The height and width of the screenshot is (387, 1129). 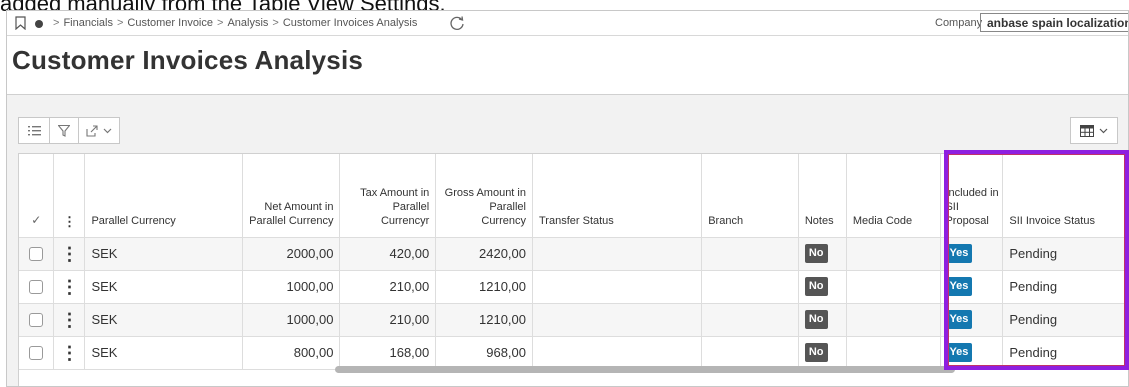 I want to click on table-view-icon, so click(x=1087, y=130).